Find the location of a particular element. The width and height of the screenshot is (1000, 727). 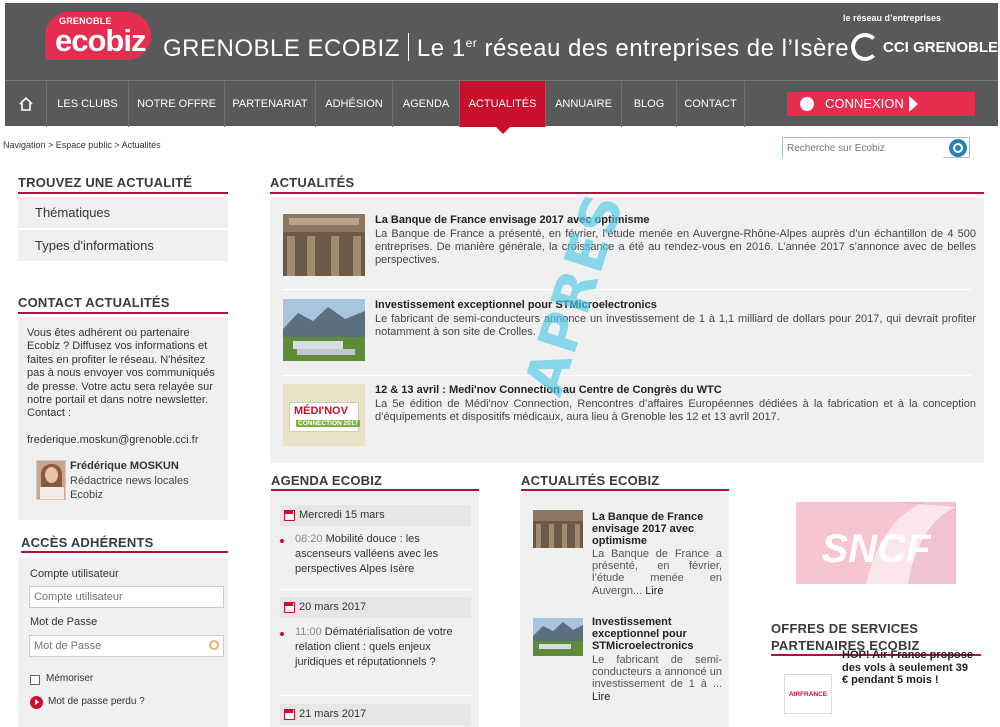

cci-name: CCI GRENOBLE is located at coordinates (941, 47).